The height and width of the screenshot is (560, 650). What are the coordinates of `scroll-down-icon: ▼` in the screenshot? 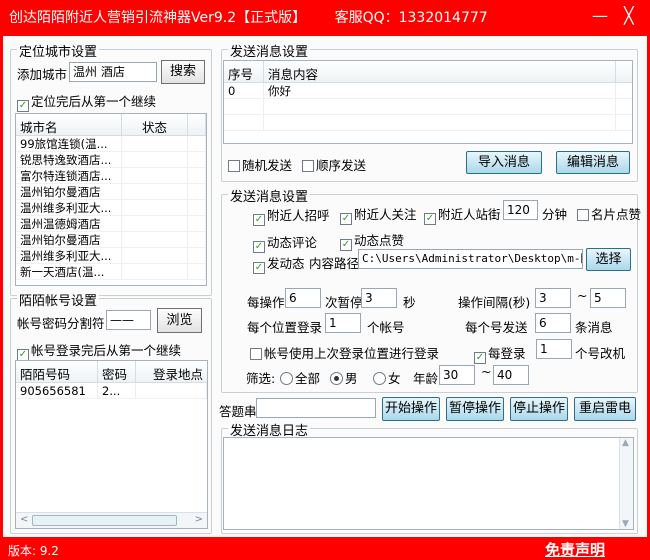 It's located at (625, 524).